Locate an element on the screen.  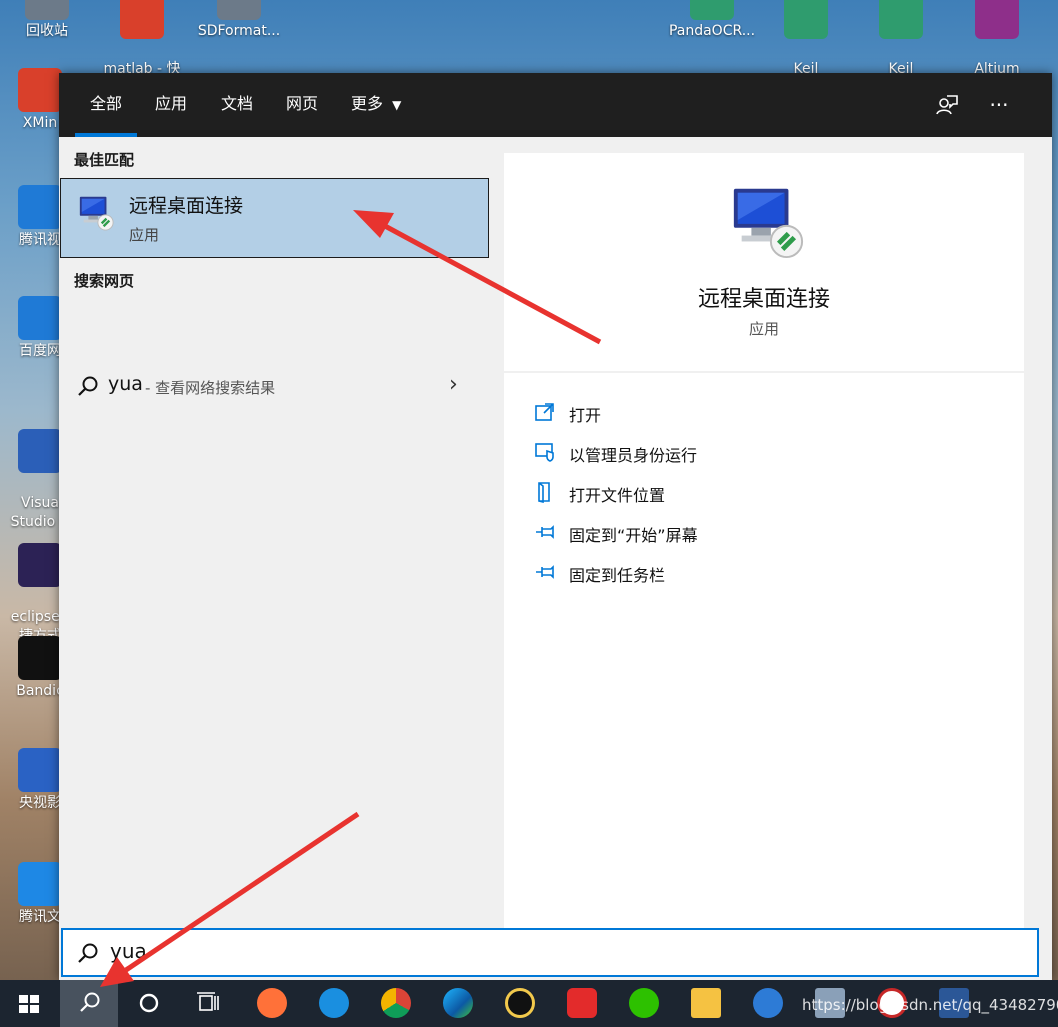
action-pin-to-start: 固定到“开始”屏幕 is located at coordinates (764, 533).